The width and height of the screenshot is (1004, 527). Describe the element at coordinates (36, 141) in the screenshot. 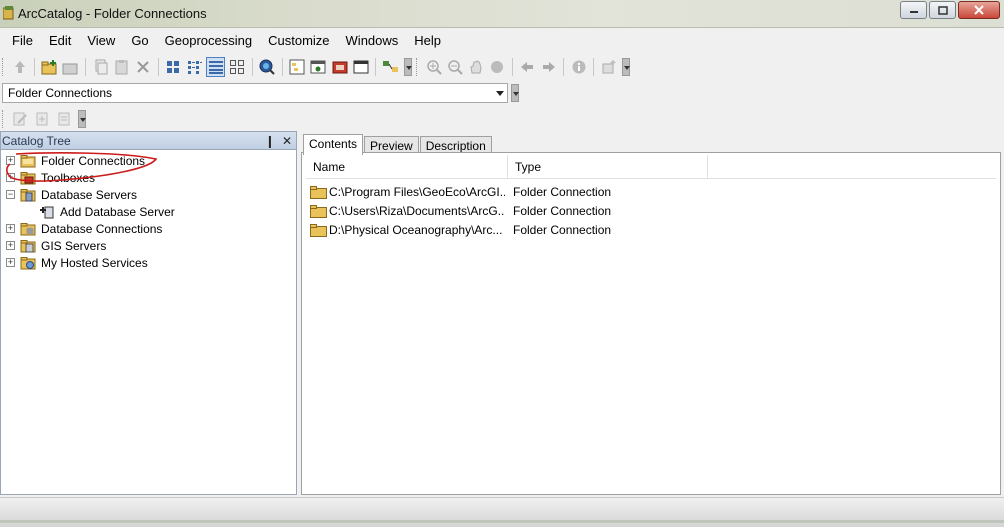

I see `catalog-tree-title: Catalog Tree` at that location.